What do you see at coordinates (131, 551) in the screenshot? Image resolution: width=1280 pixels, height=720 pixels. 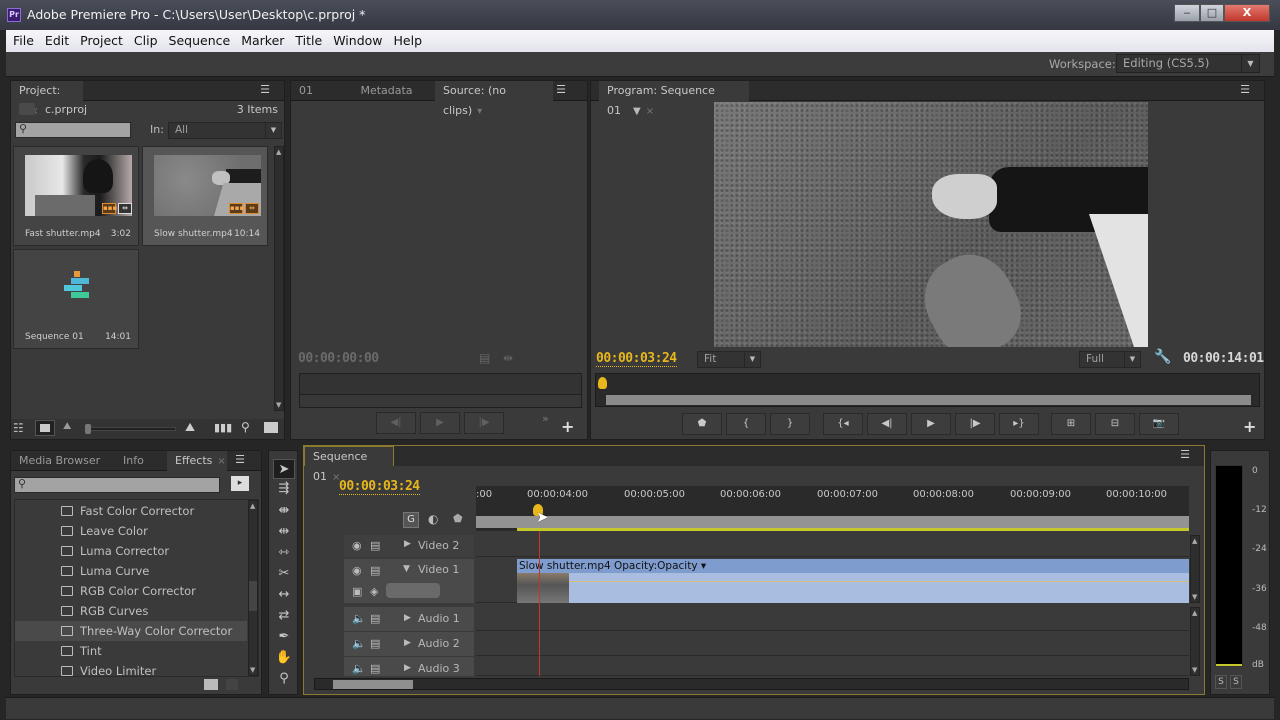 I see `effect-item: Luma Corrector` at bounding box center [131, 551].